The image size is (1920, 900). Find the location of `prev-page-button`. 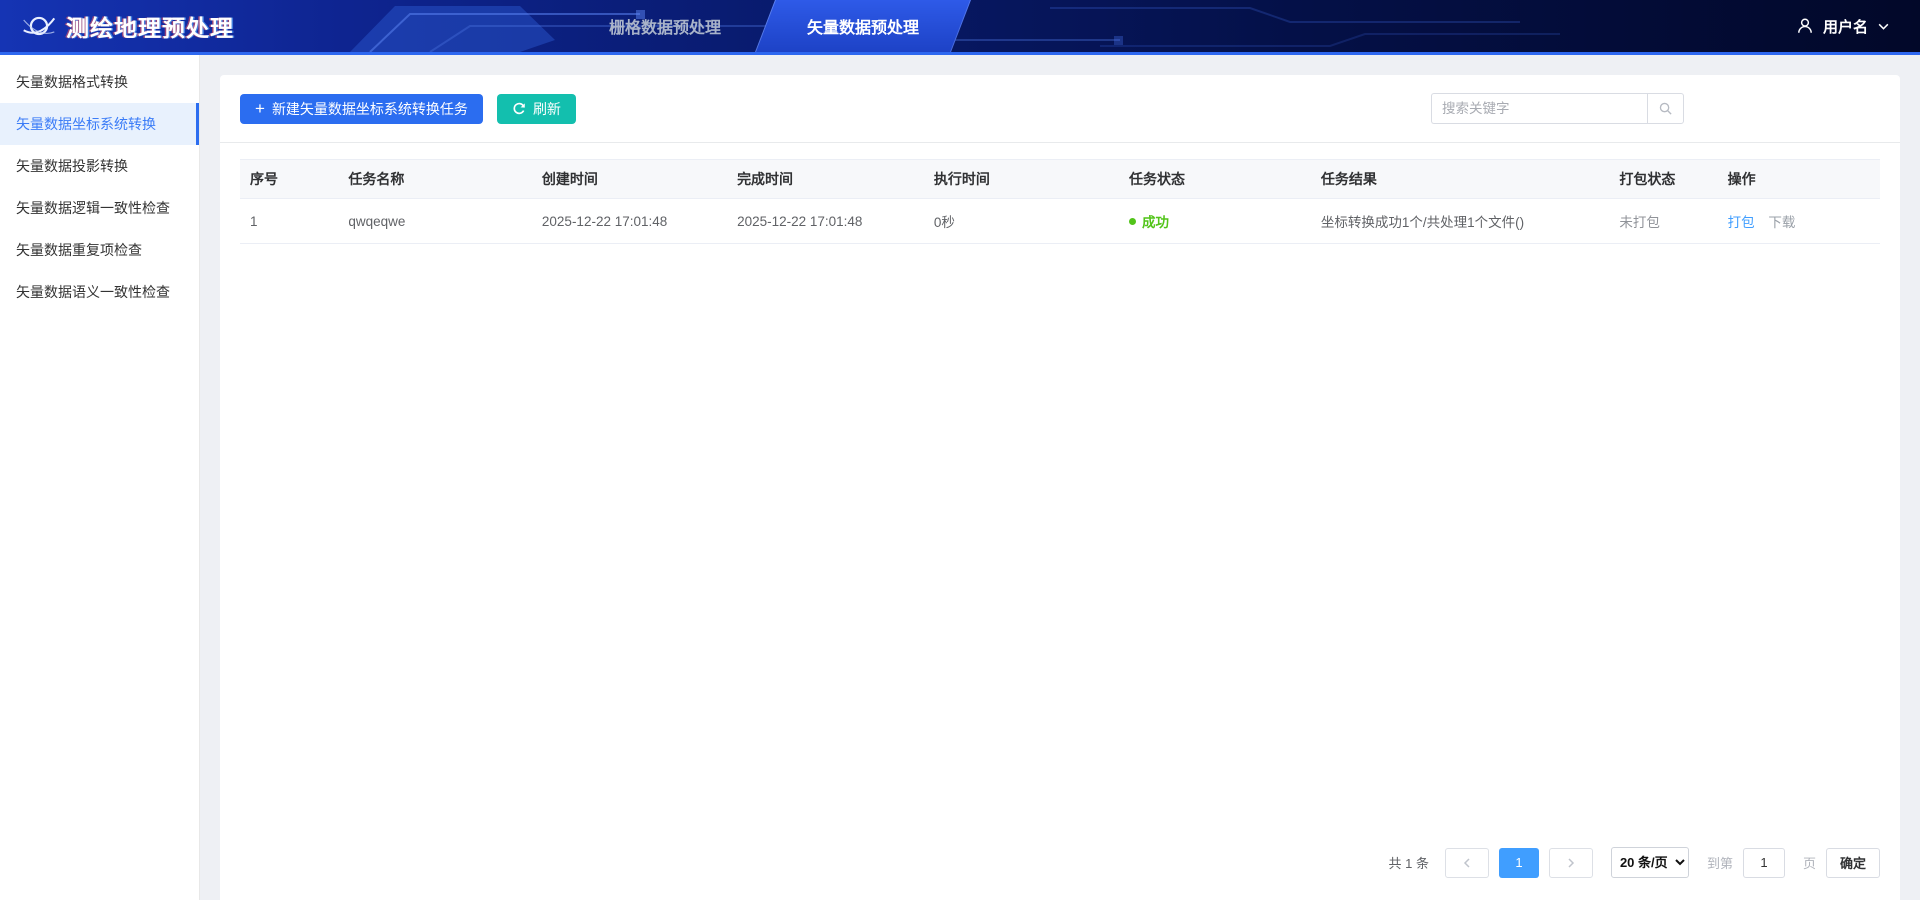

prev-page-button is located at coordinates (1466, 862).